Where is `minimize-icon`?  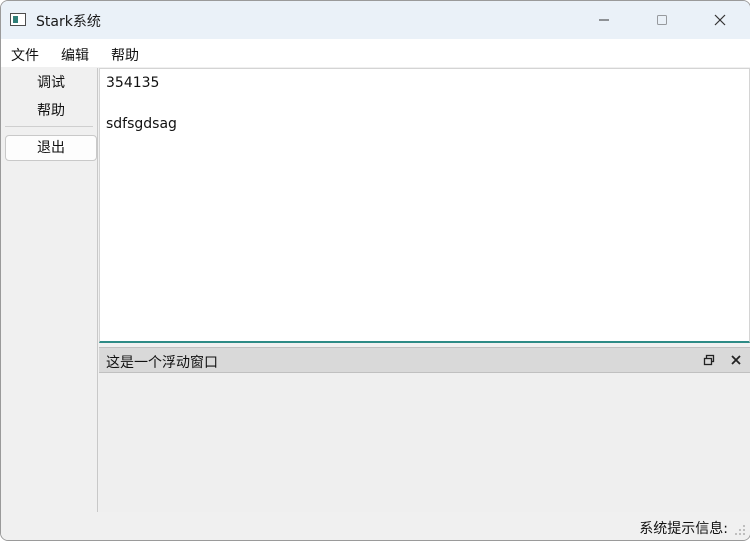 minimize-icon is located at coordinates (604, 20).